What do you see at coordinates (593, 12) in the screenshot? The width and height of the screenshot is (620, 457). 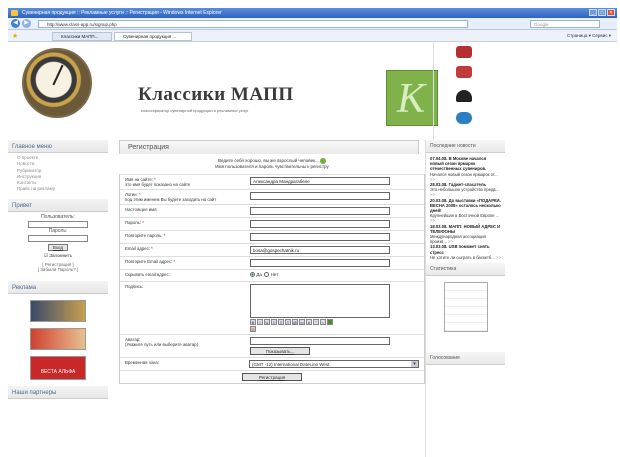 I see `minimize-button: _` at bounding box center [593, 12].